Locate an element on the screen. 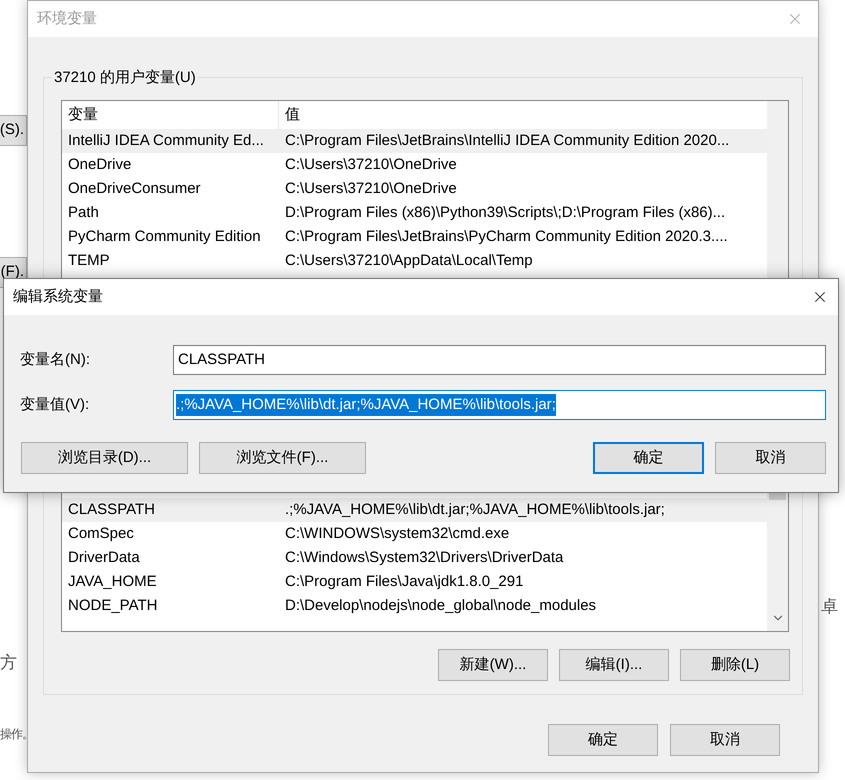 This screenshot has height=780, width=845. background-text: 操作。 is located at coordinates (16, 734).